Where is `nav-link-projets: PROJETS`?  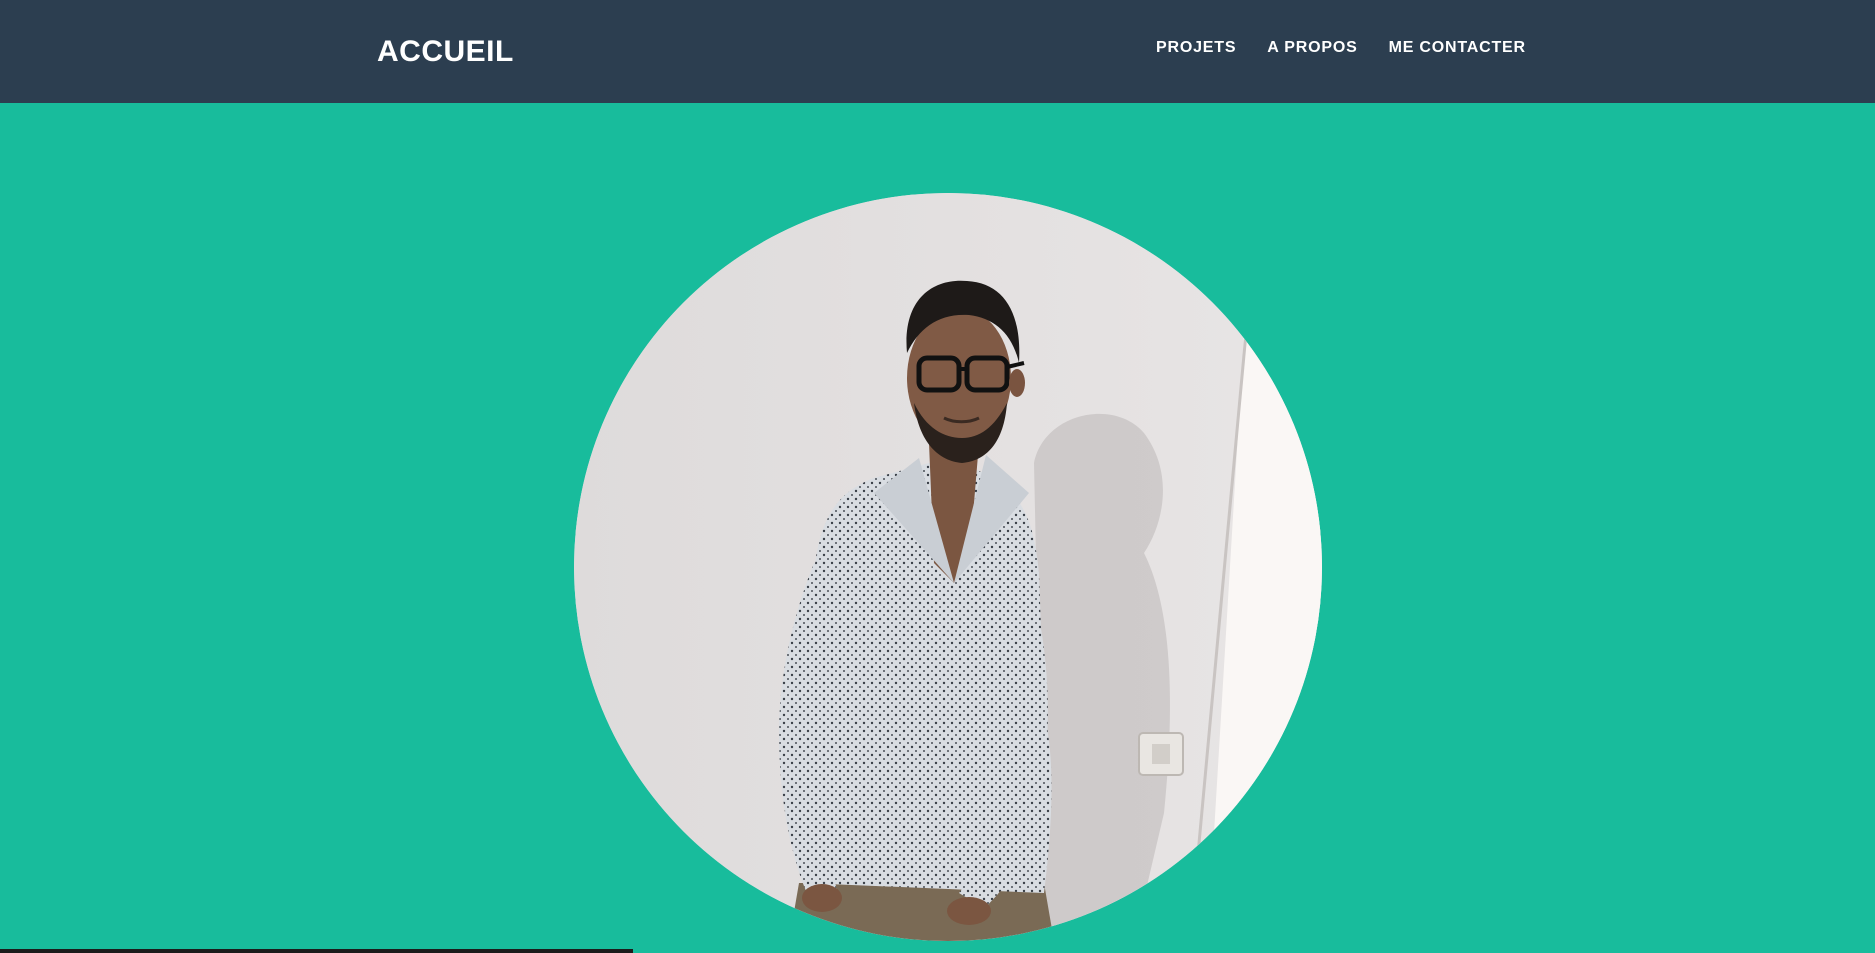 nav-link-projets: PROJETS is located at coordinates (1196, 48).